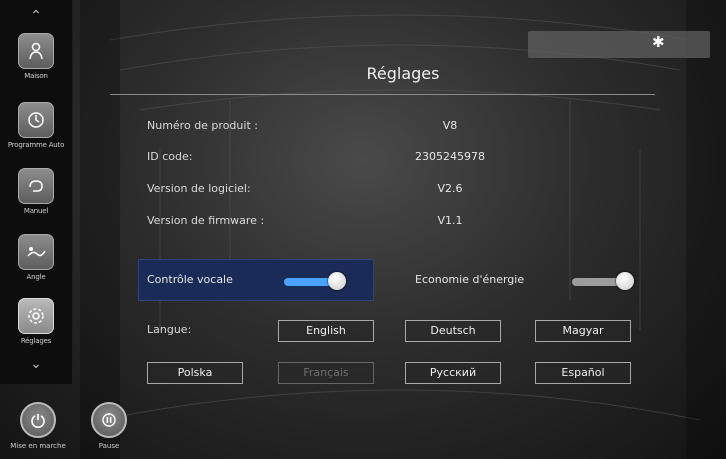 The image size is (726, 459). Describe the element at coordinates (36, 364) in the screenshot. I see `scroll-down-chevron-icon: ⌄` at that location.